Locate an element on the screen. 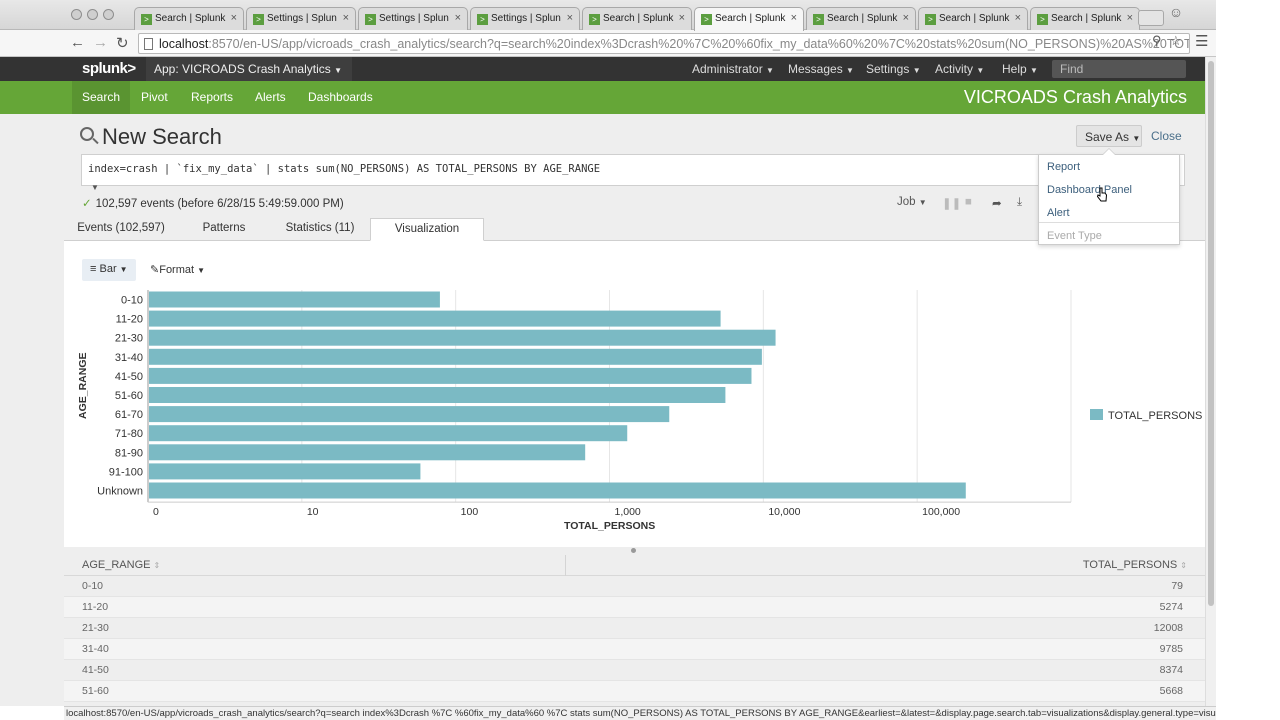 The image size is (1280, 720). forward-arrow-icon: → is located at coordinates (100, 42).